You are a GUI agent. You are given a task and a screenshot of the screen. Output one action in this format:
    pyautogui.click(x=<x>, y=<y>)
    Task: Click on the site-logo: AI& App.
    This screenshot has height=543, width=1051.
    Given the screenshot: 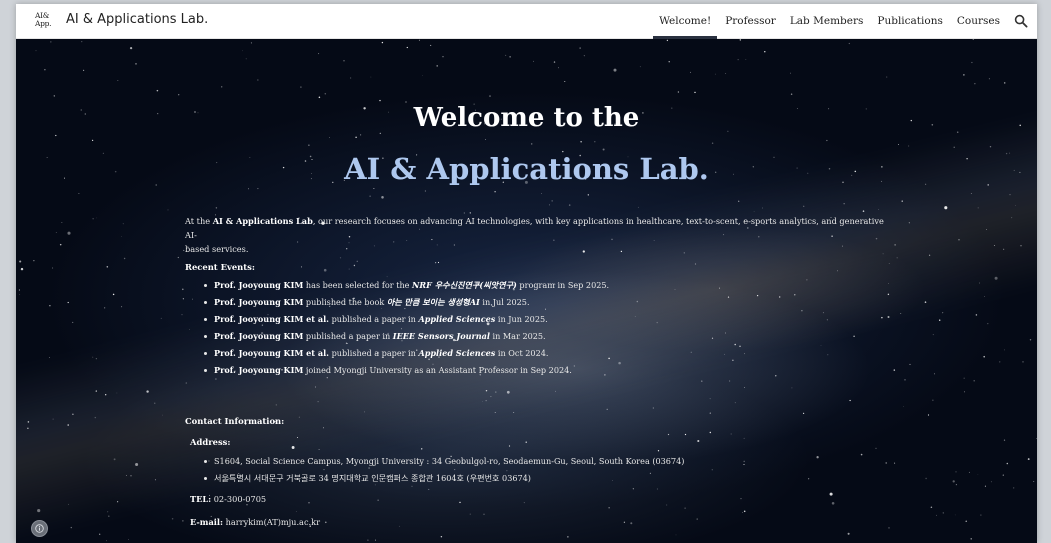 What is the action you would take?
    pyautogui.click(x=45, y=22)
    